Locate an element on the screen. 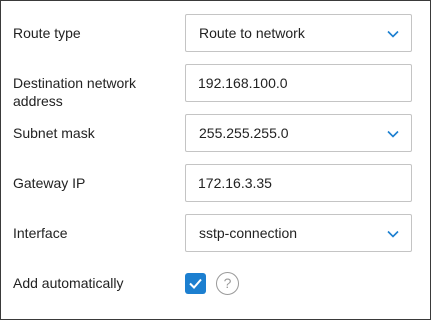 This screenshot has width=431, height=320. destination-input: 192.168.100.0 is located at coordinates (298, 83).